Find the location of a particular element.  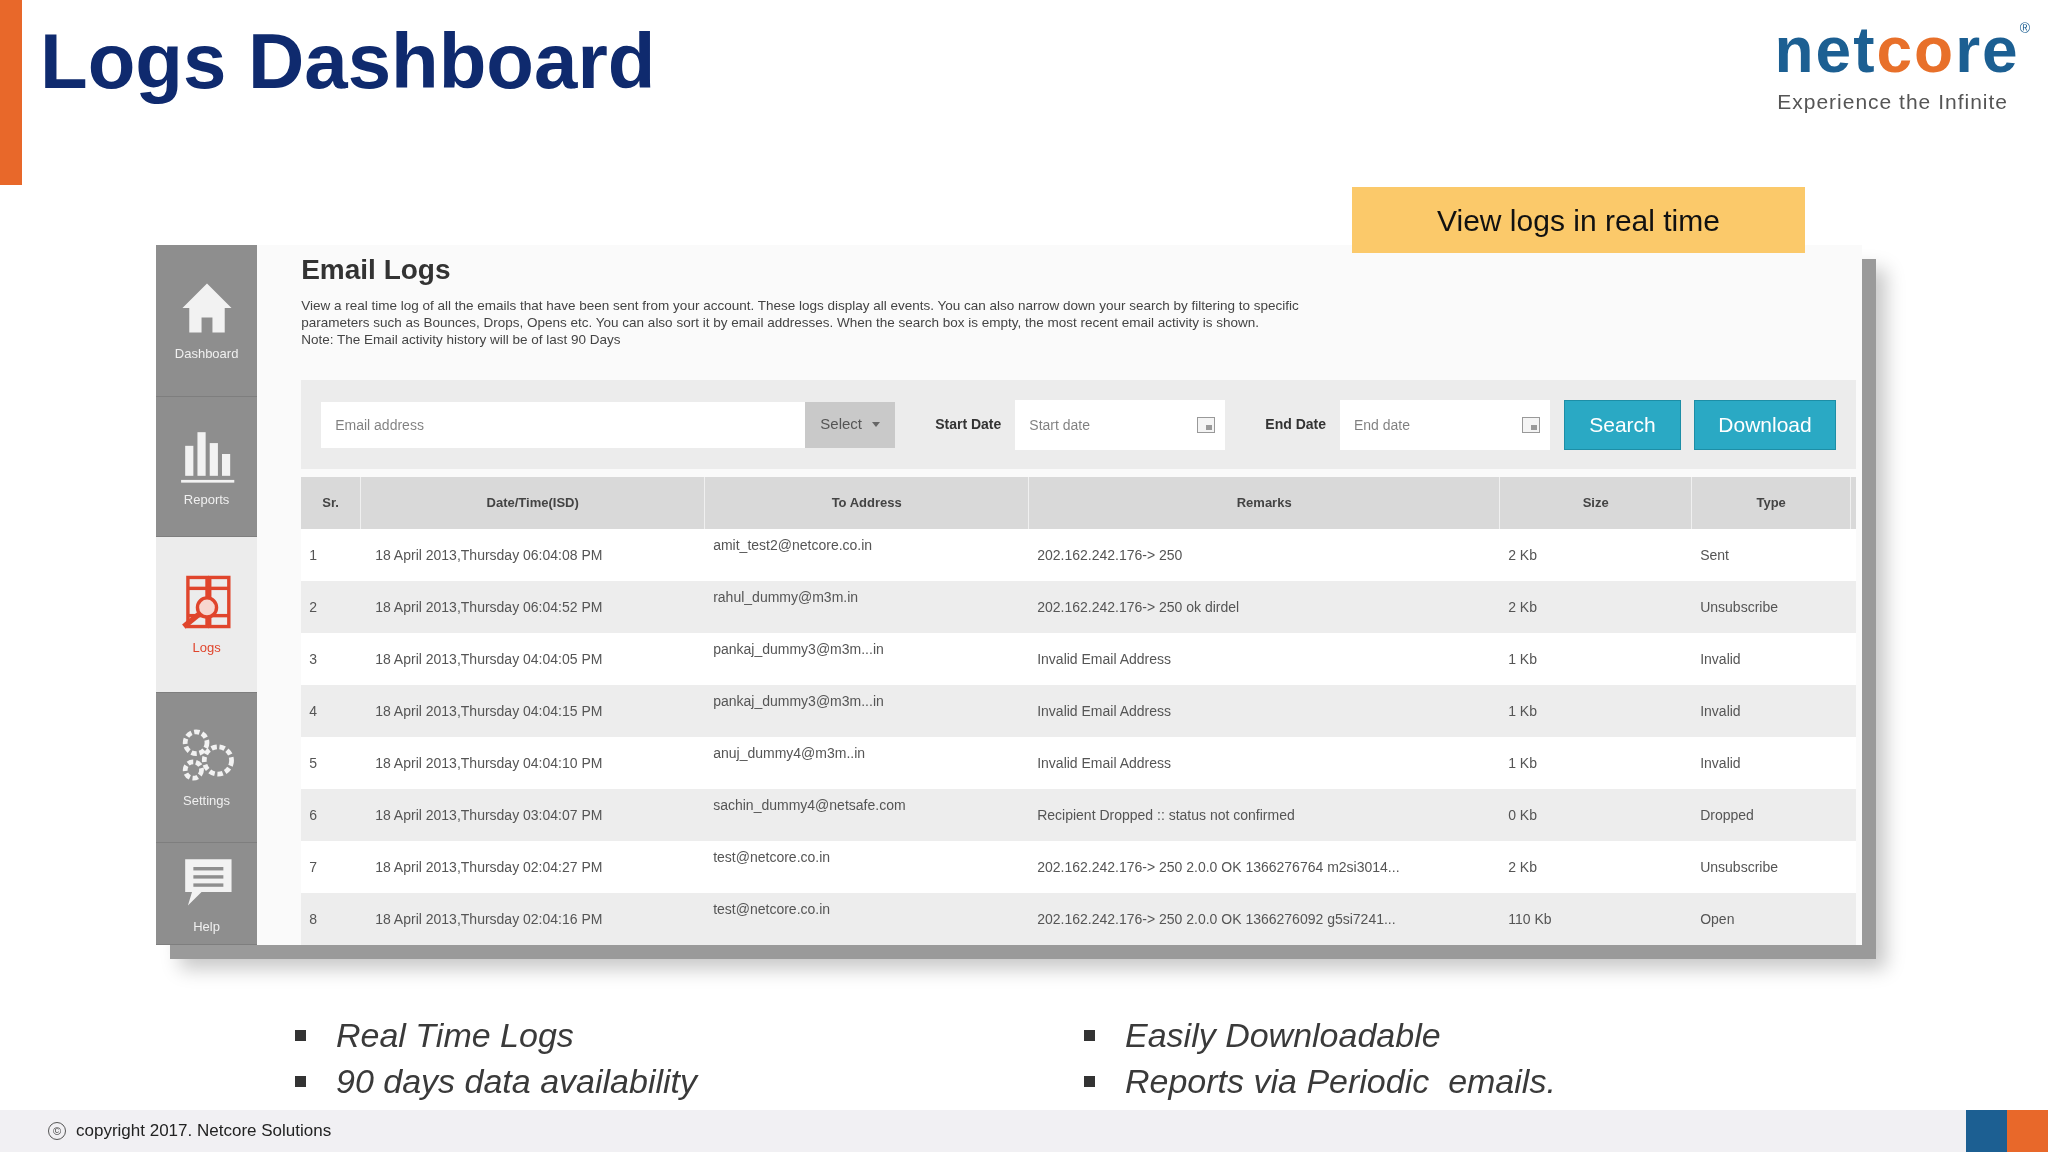

table-cell-text: 5 is located at coordinates (313, 763).